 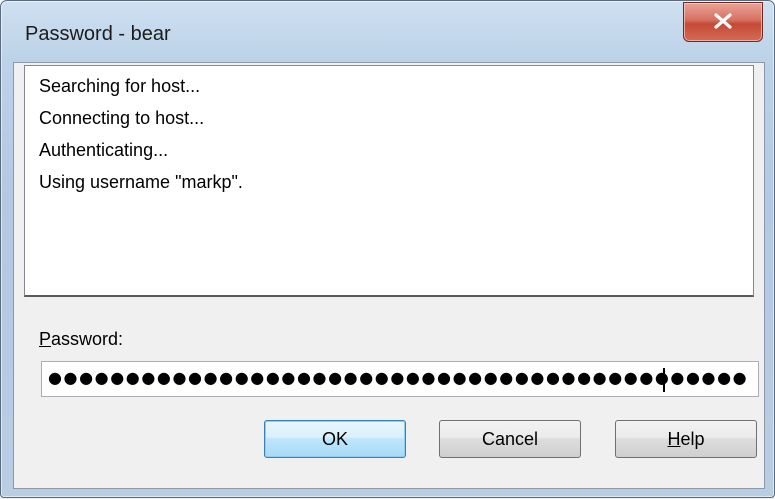 What do you see at coordinates (87, 339) in the screenshot?
I see `password-label-text: assword:` at bounding box center [87, 339].